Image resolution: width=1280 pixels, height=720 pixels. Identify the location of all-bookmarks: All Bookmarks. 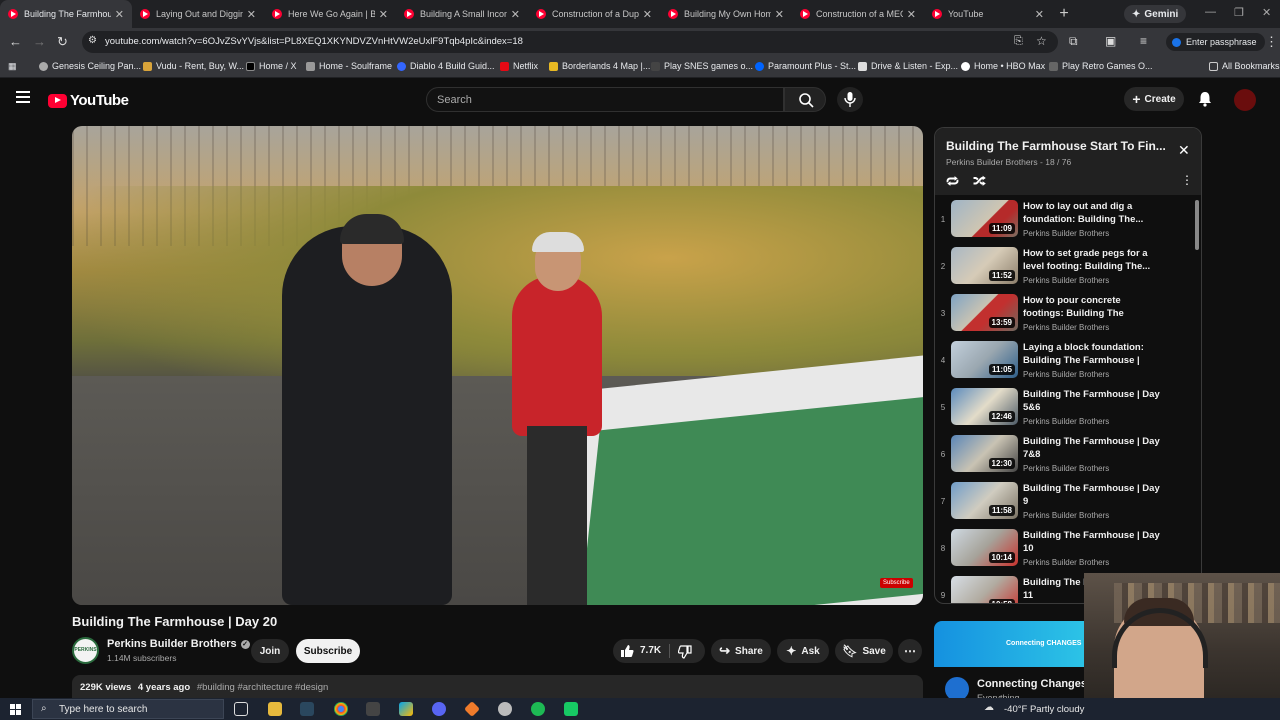
(1244, 66).